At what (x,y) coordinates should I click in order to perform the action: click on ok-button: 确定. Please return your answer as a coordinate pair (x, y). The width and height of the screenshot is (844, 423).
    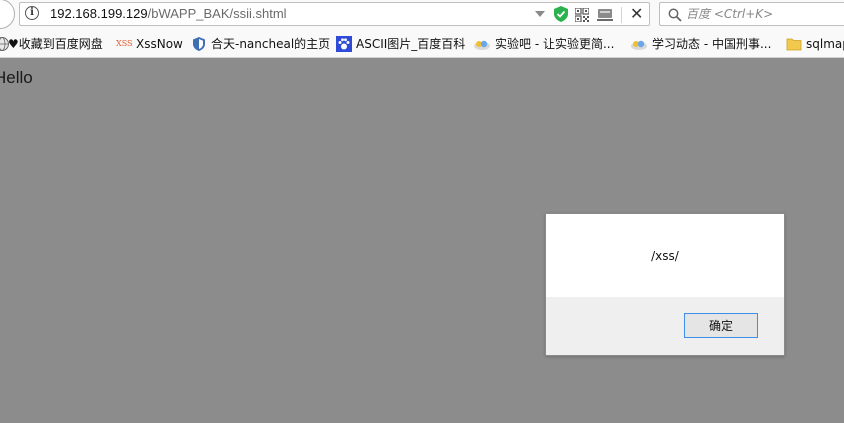
    Looking at the image, I should click on (721, 325).